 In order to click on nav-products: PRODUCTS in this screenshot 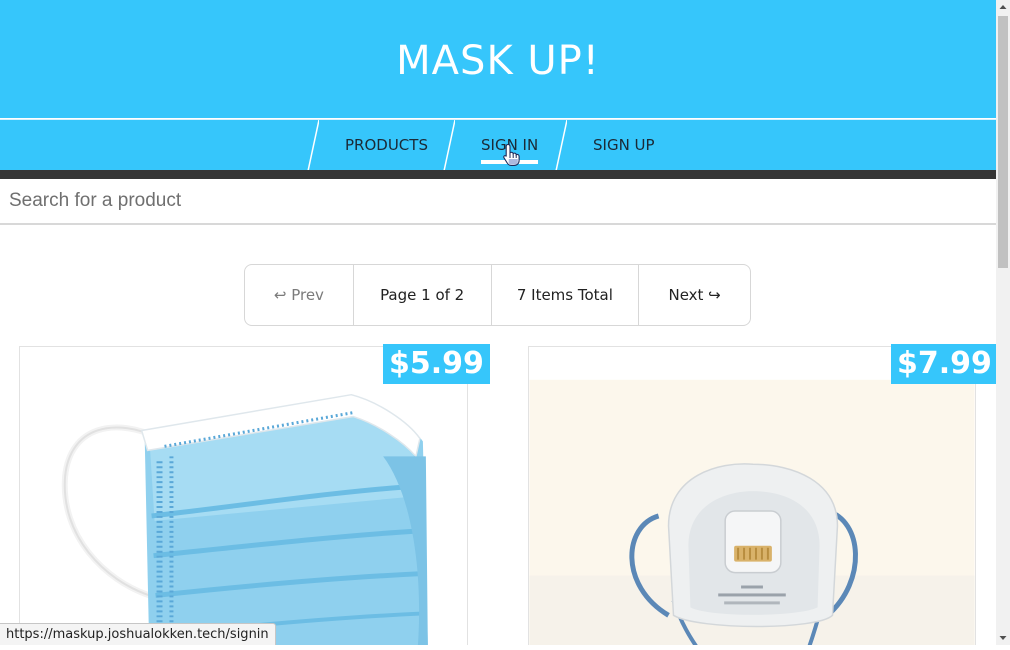, I will do `click(386, 145)`.